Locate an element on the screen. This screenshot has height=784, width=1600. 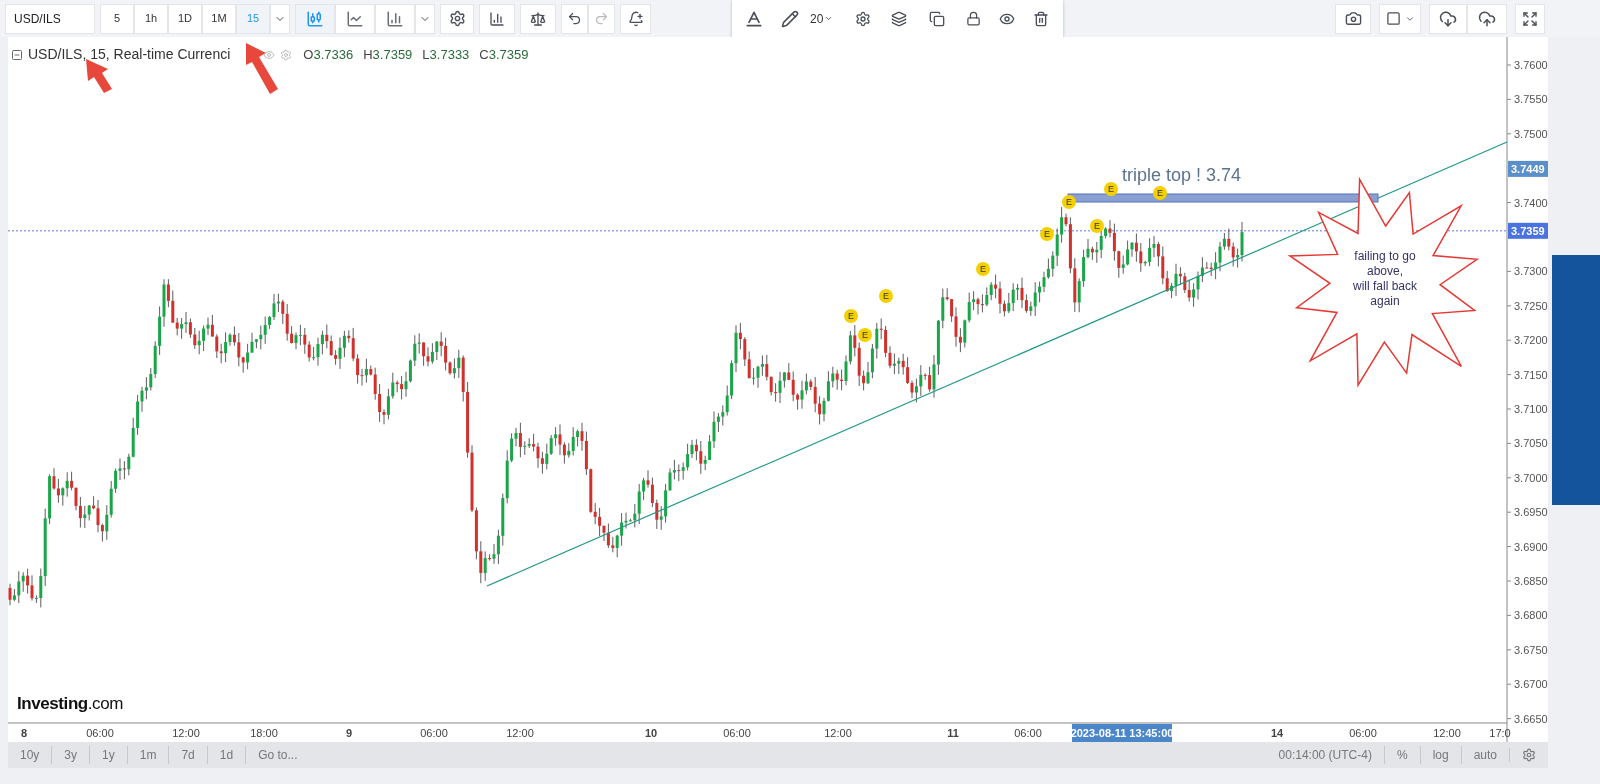
investing-logo: Investing.com is located at coordinates (70, 704).